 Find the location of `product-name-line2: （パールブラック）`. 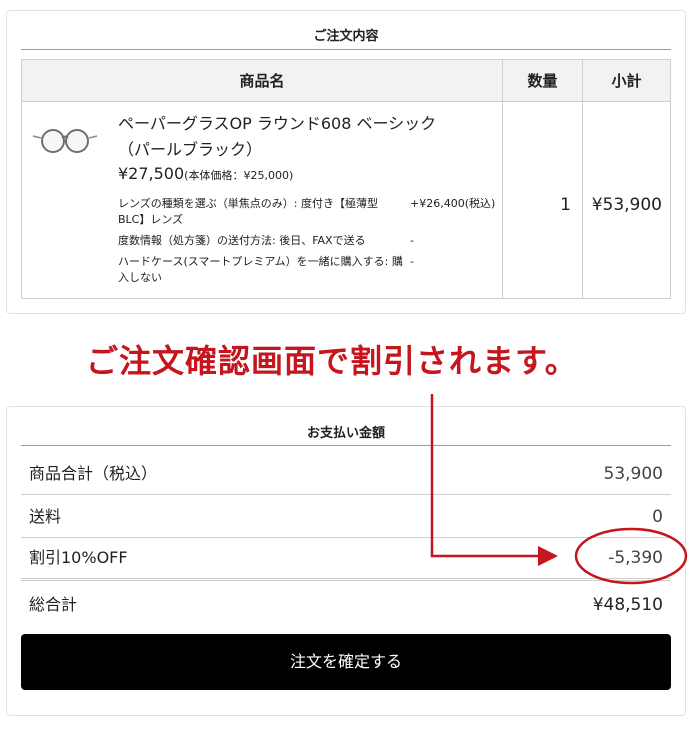

product-name-line2: （パールブラック） is located at coordinates (308, 150).